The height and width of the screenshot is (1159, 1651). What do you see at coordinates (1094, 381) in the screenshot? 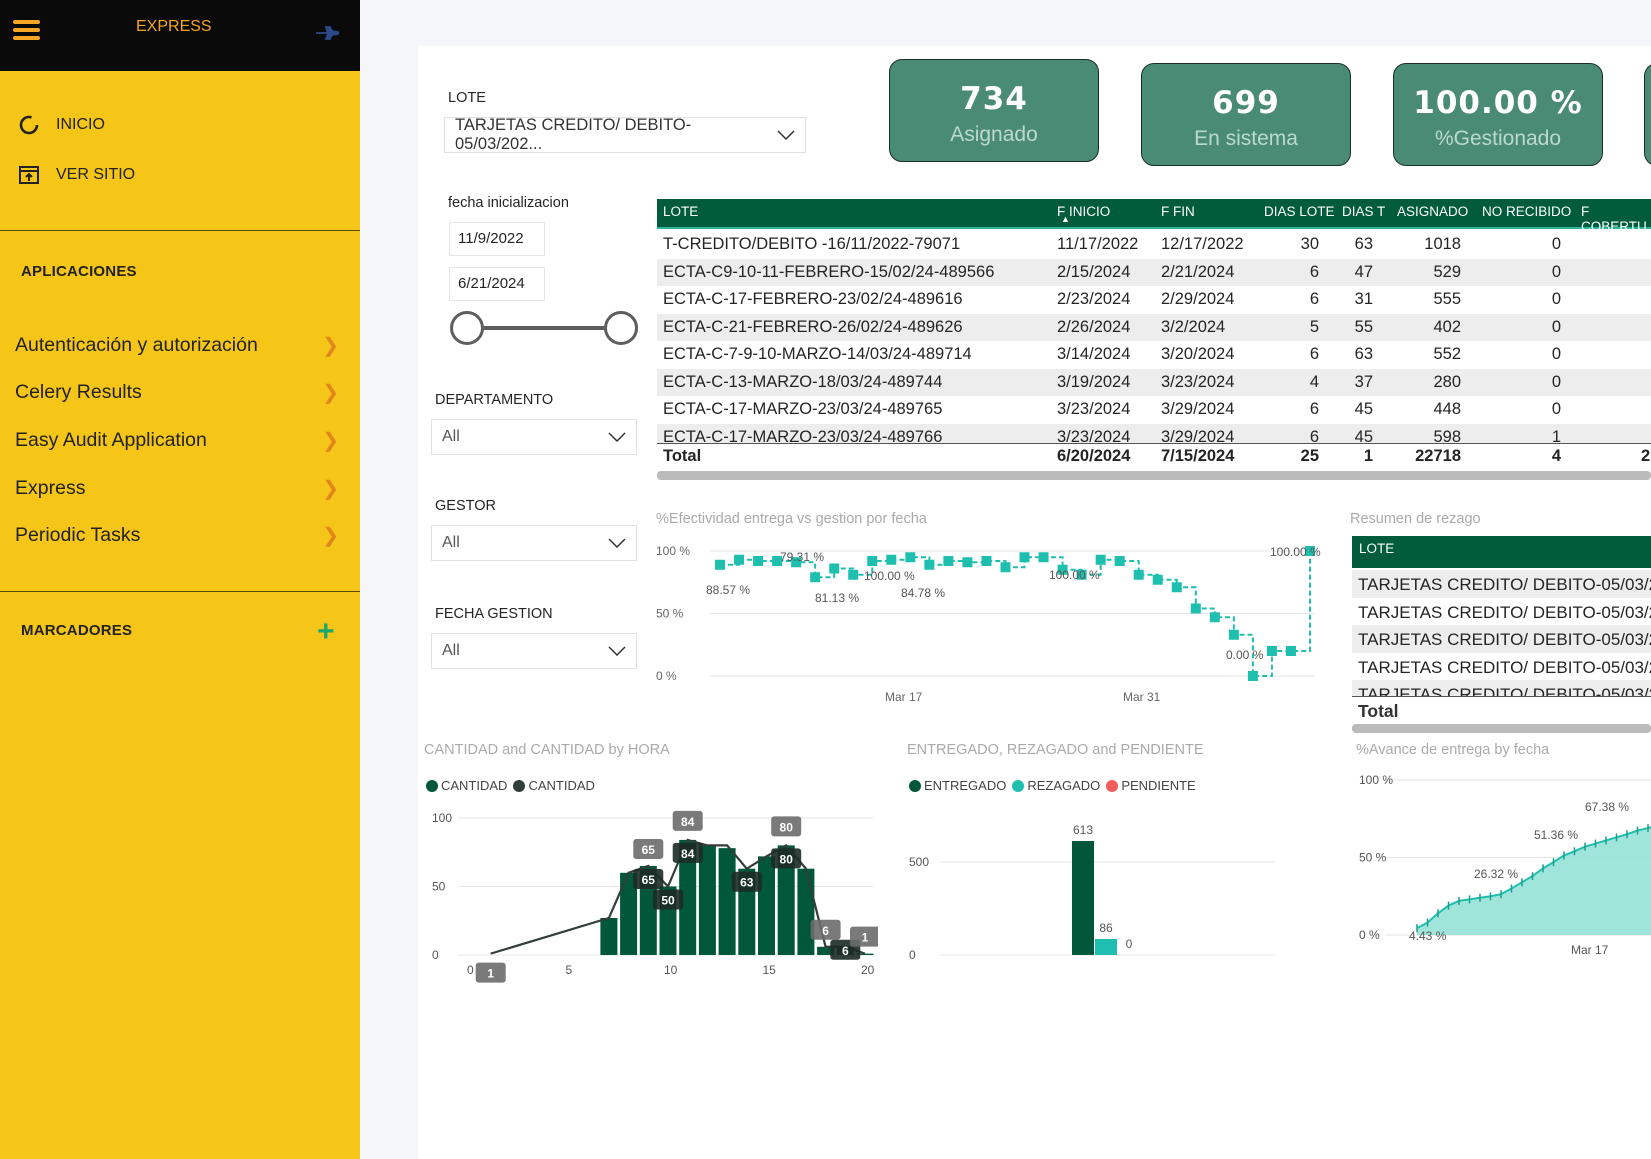
I see `table-cell: 3/19/2024` at bounding box center [1094, 381].